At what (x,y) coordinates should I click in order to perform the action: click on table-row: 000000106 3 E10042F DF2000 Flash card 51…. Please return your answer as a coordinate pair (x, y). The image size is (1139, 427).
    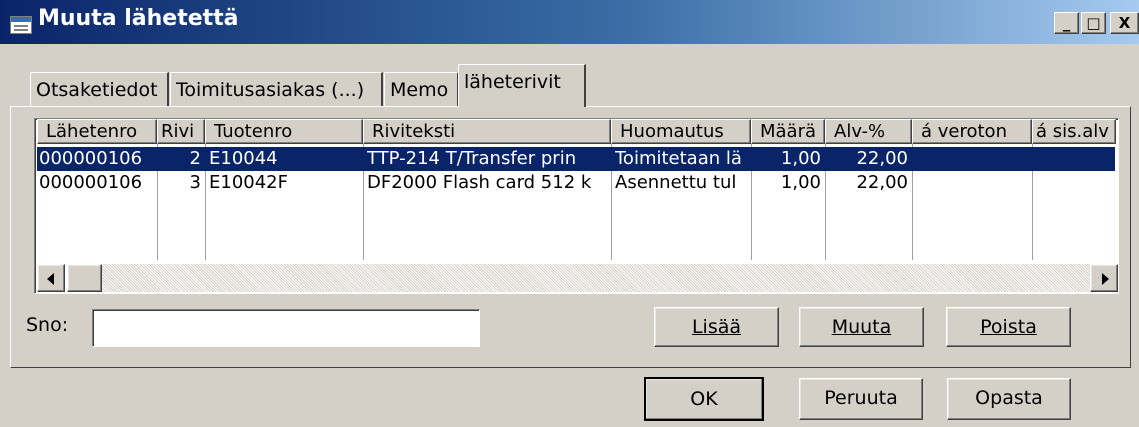
    Looking at the image, I should click on (575, 183).